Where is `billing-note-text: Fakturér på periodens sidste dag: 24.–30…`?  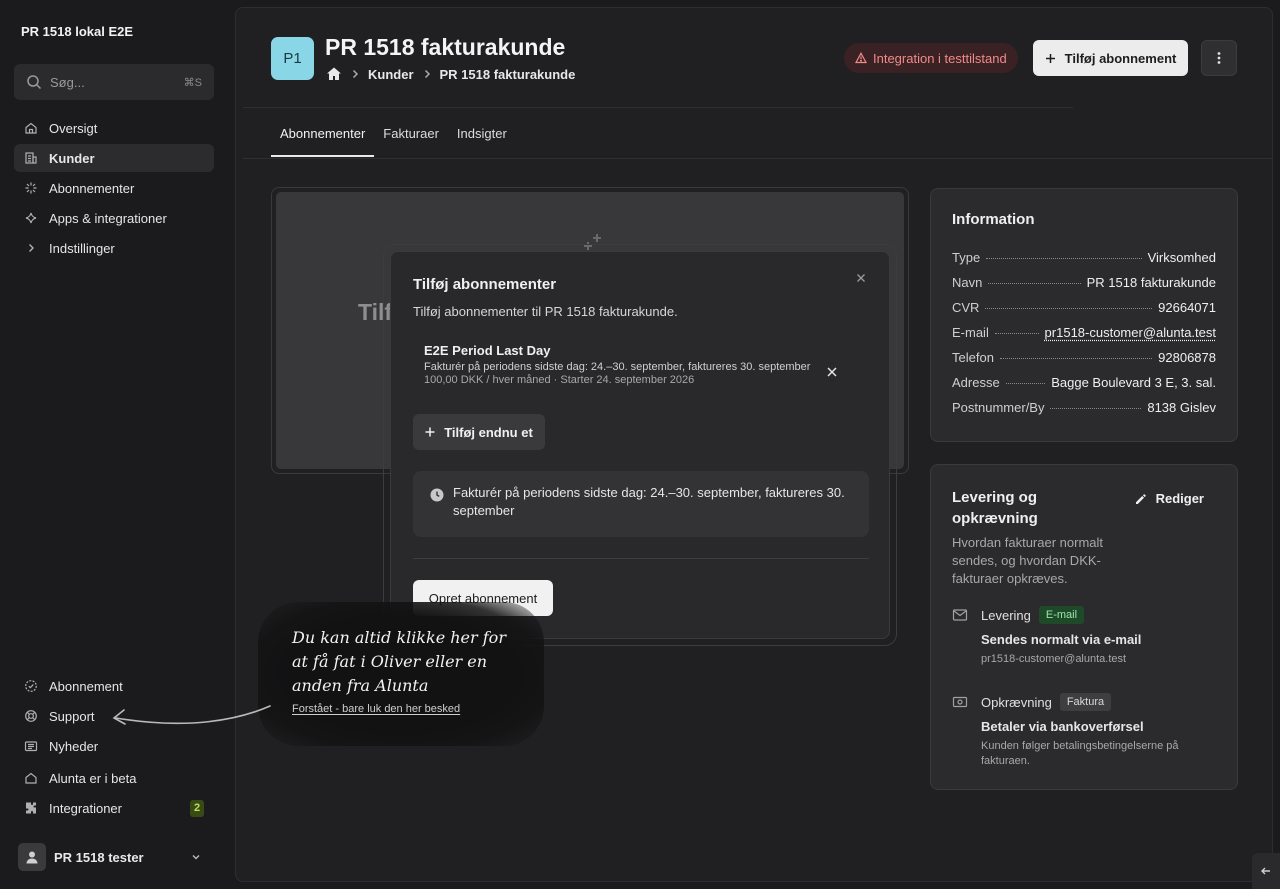
billing-note-text: Fakturér på periodens sidste dag: 24.–30… is located at coordinates (649, 501).